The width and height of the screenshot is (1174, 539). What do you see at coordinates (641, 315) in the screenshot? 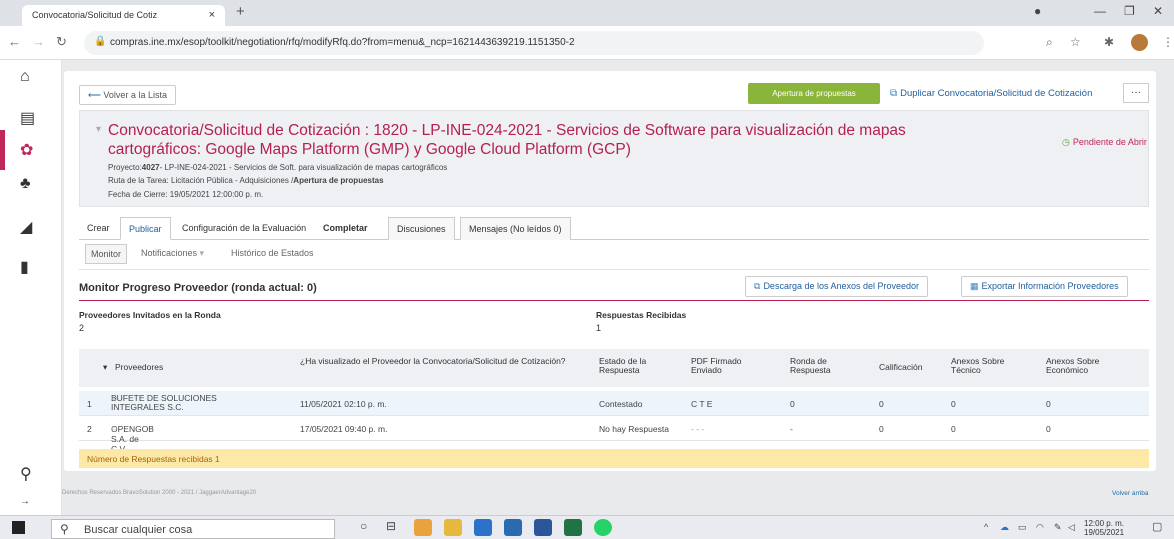
I see `received-label: Respuestas Recibidas` at bounding box center [641, 315].